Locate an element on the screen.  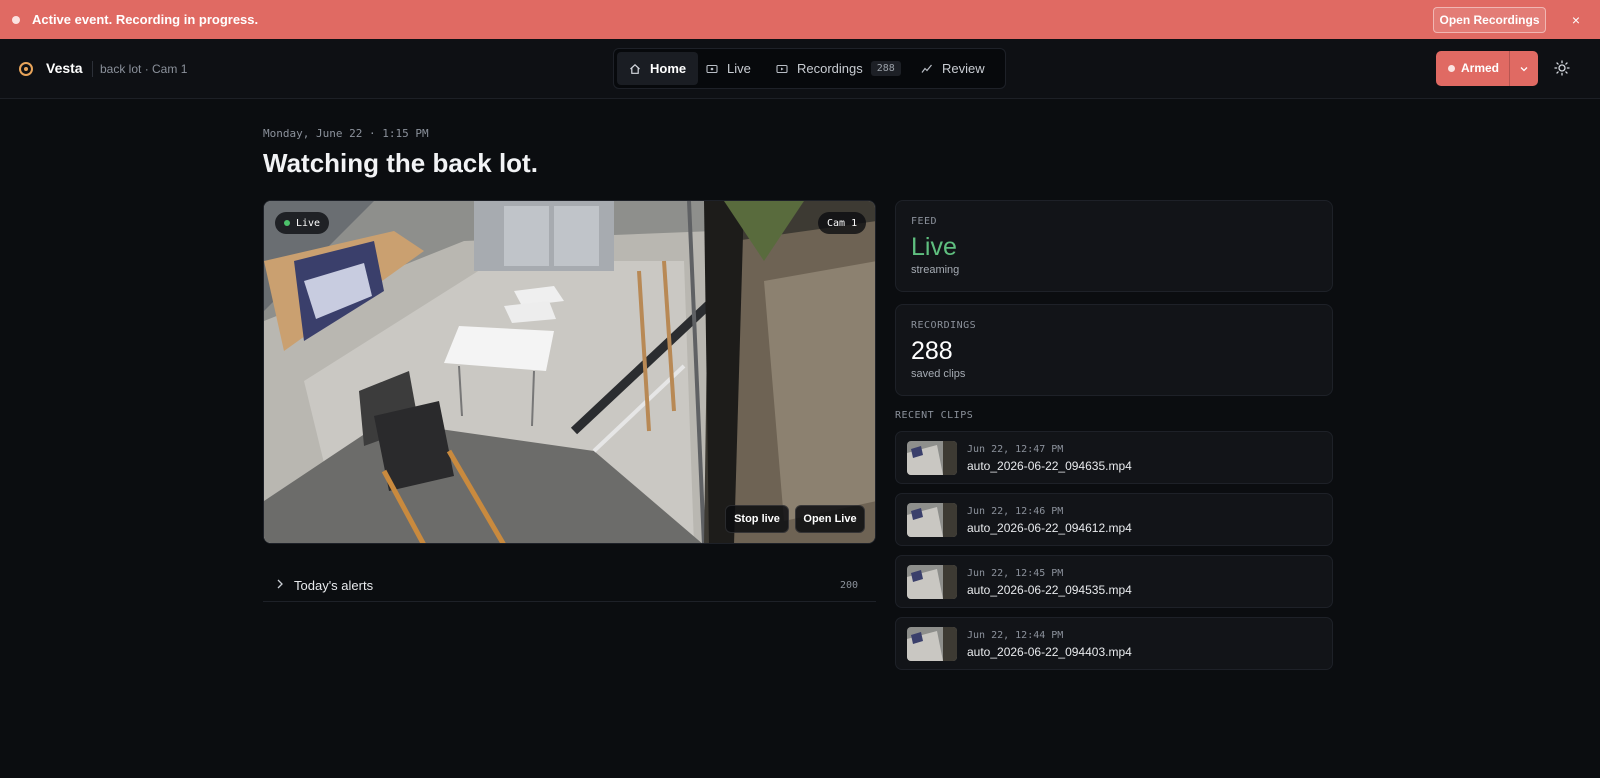
armed-status-dot-icon is located at coordinates (1451, 68).